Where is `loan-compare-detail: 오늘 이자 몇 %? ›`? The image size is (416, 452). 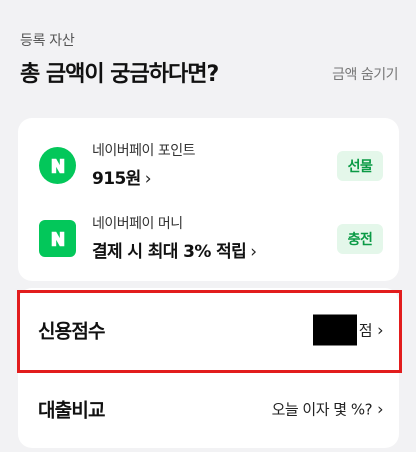
loan-compare-detail: 오늘 이자 몇 %? › is located at coordinates (327, 409).